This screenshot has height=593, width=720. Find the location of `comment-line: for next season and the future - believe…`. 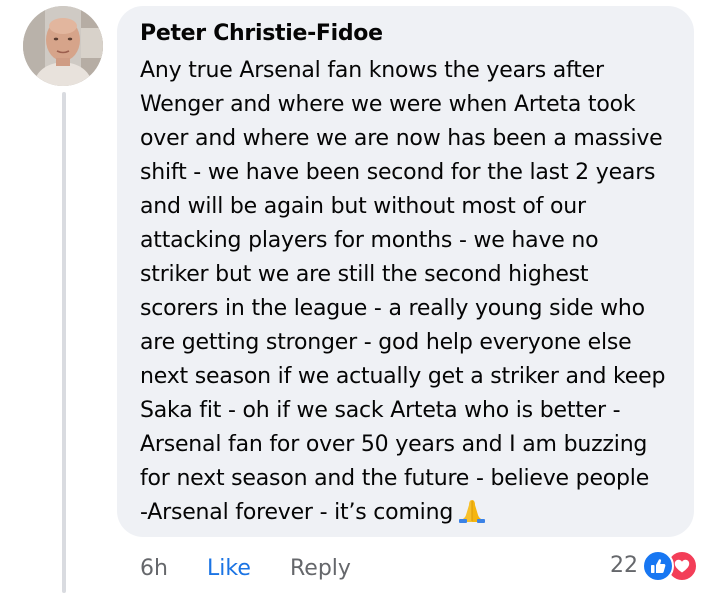

comment-line: for next season and the future - believe… is located at coordinates (395, 478).